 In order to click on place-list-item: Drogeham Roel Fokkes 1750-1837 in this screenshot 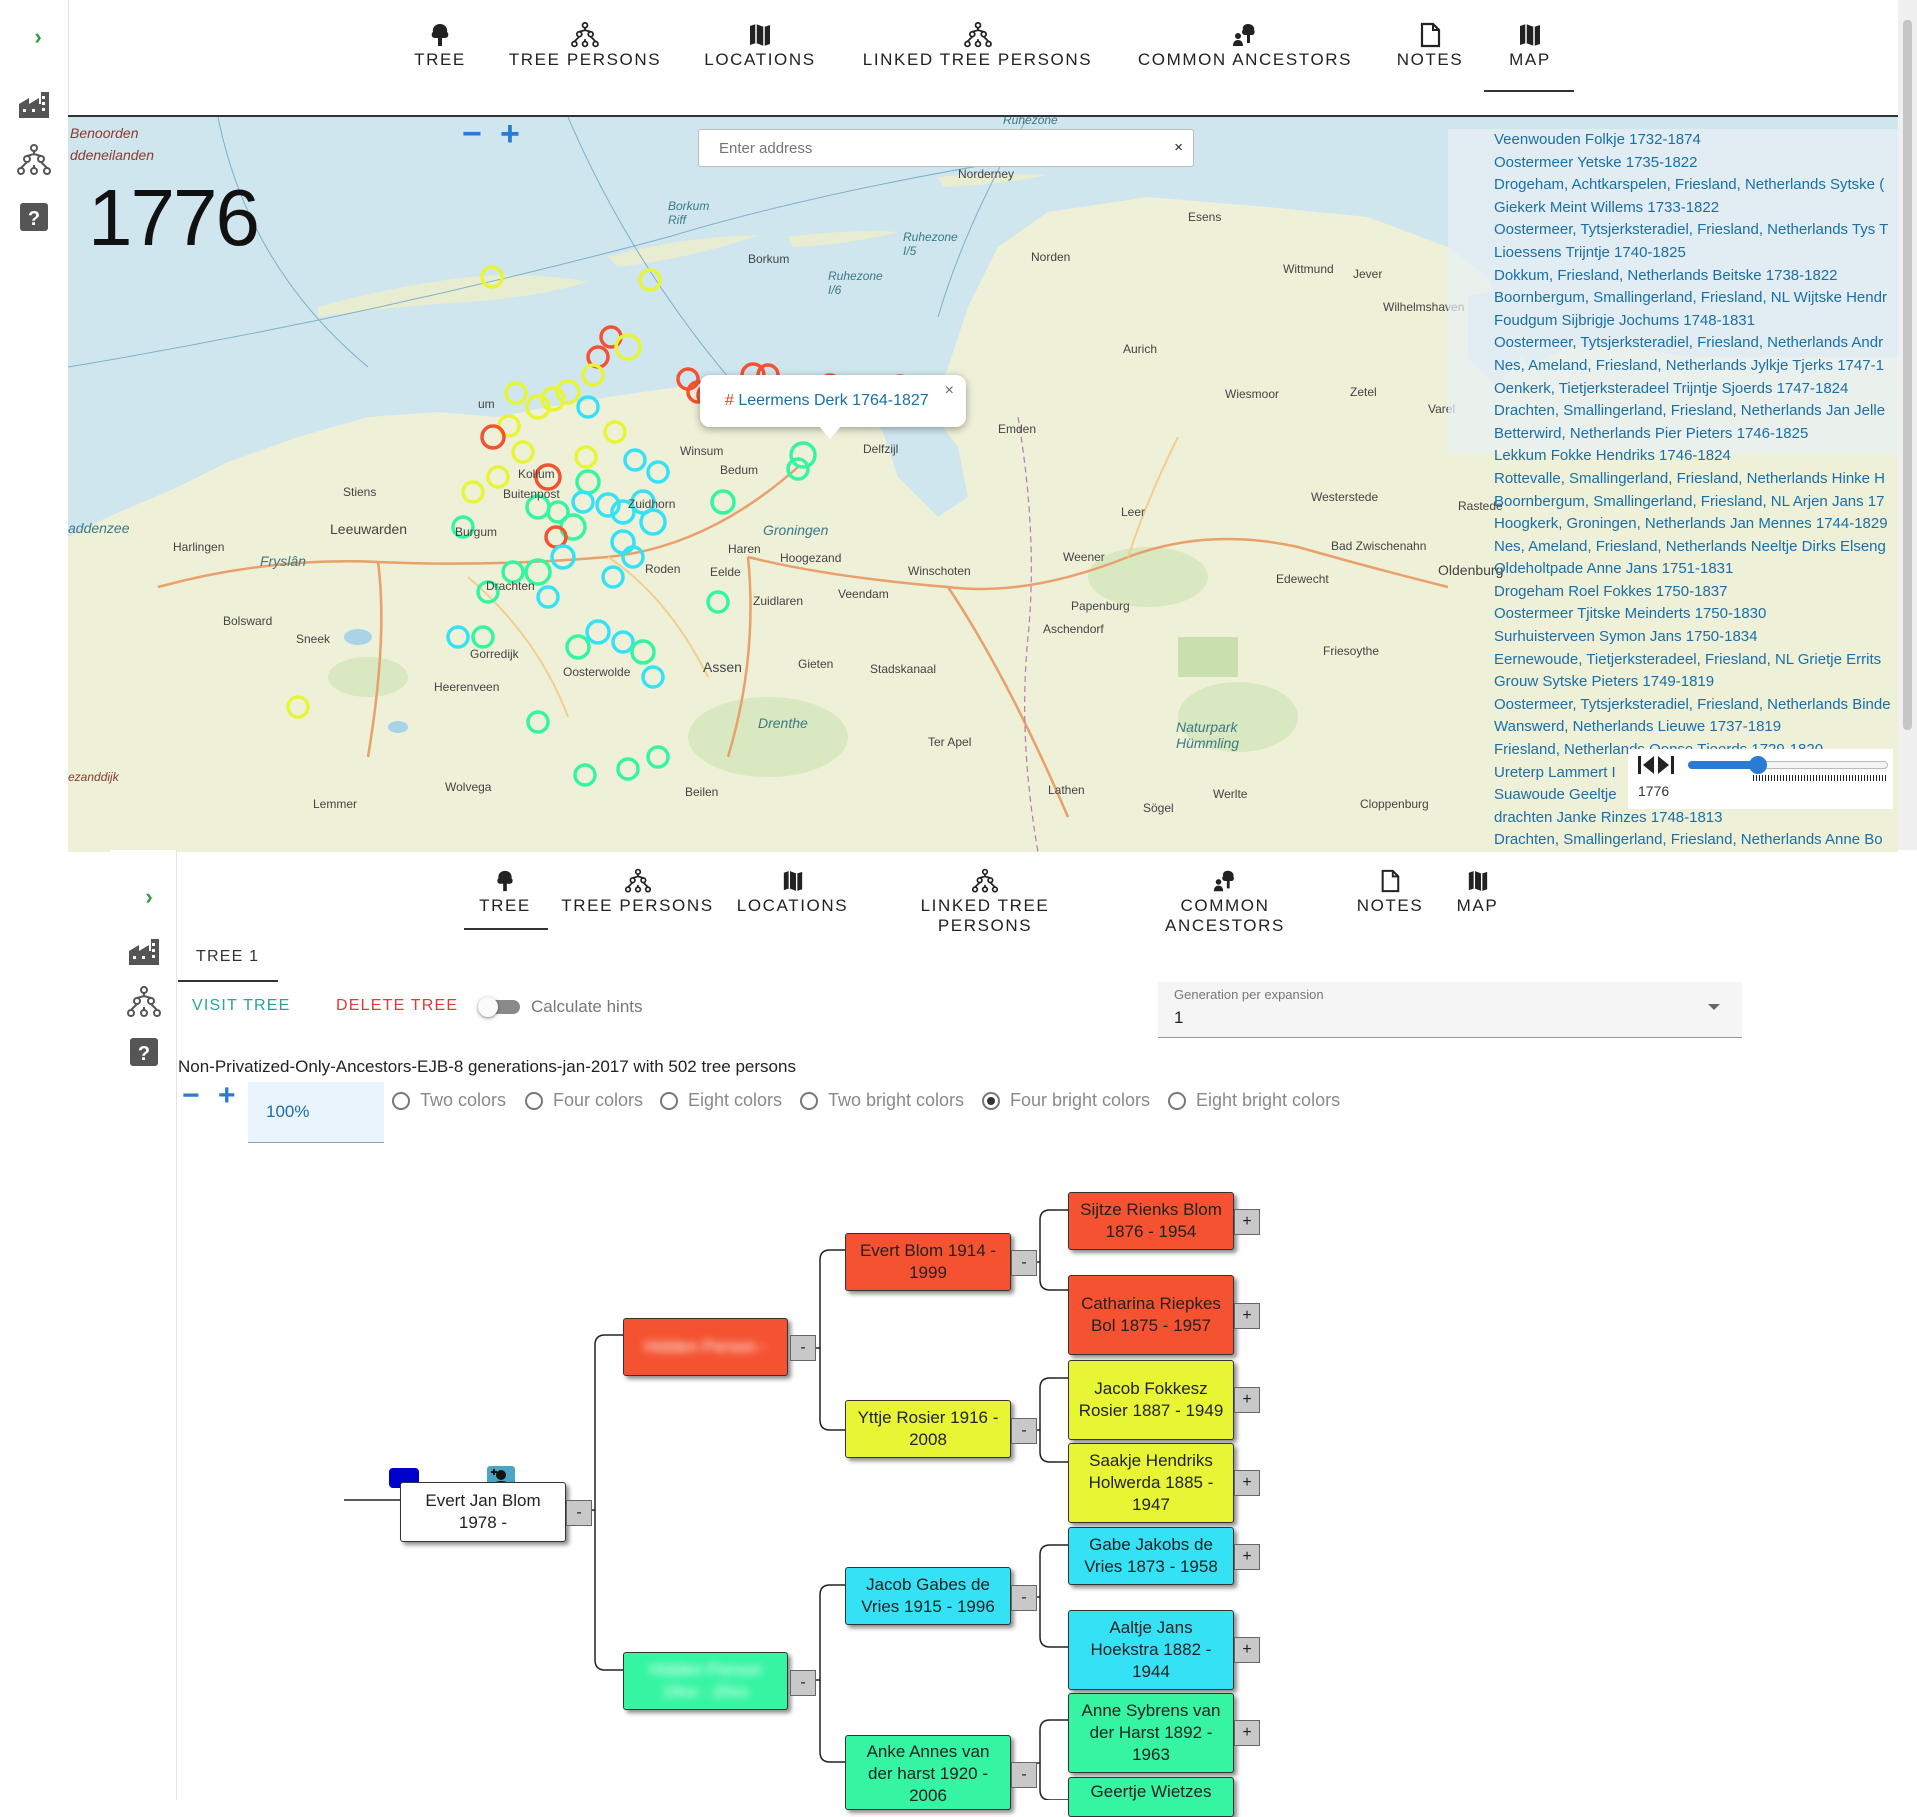, I will do `click(1696, 592)`.